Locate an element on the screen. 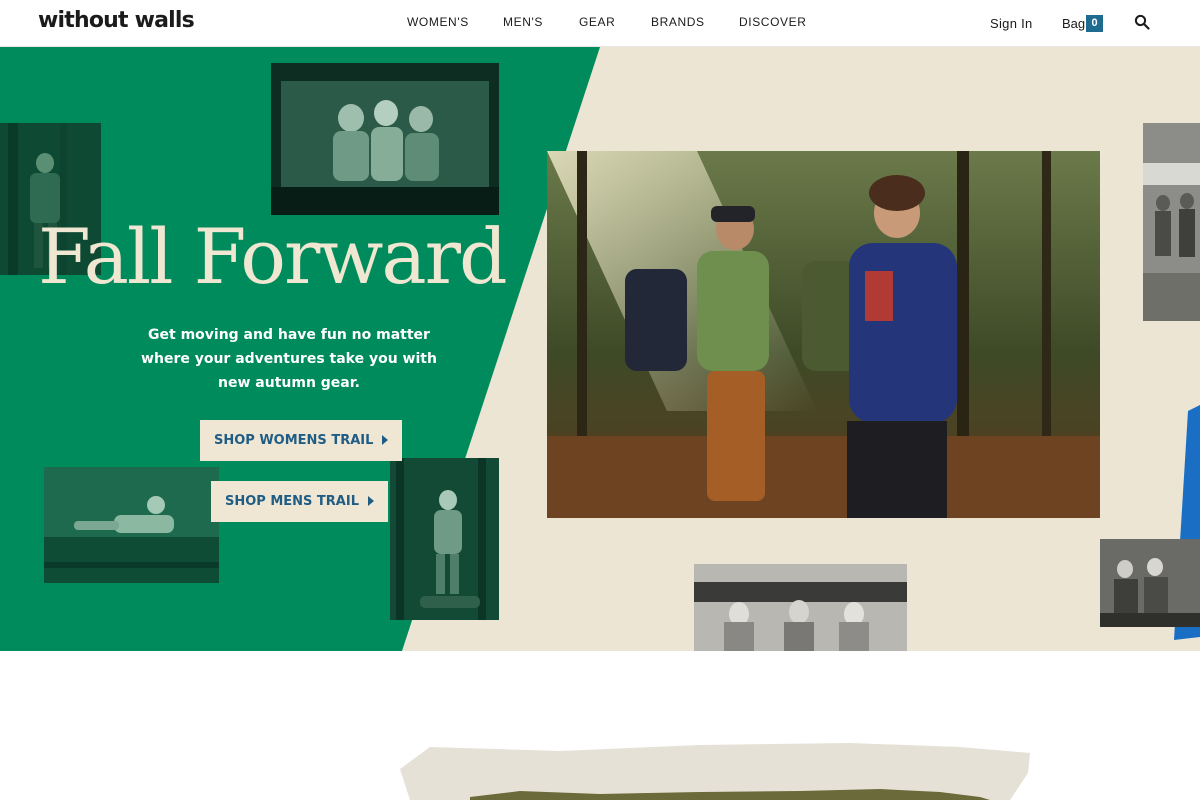  shop-mens-trail-button: SHOP MENS TRAIL is located at coordinates (299, 501).